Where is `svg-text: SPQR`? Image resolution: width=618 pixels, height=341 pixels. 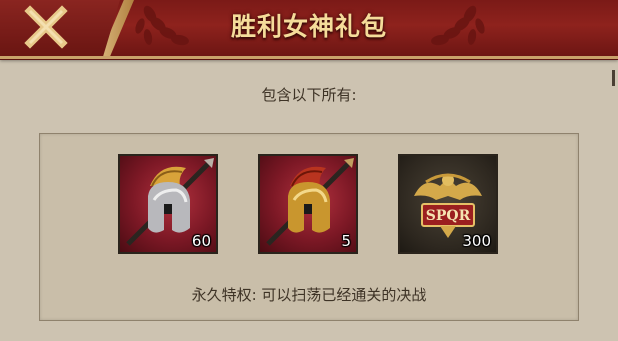
svg-text: SPQR is located at coordinates (448, 216).